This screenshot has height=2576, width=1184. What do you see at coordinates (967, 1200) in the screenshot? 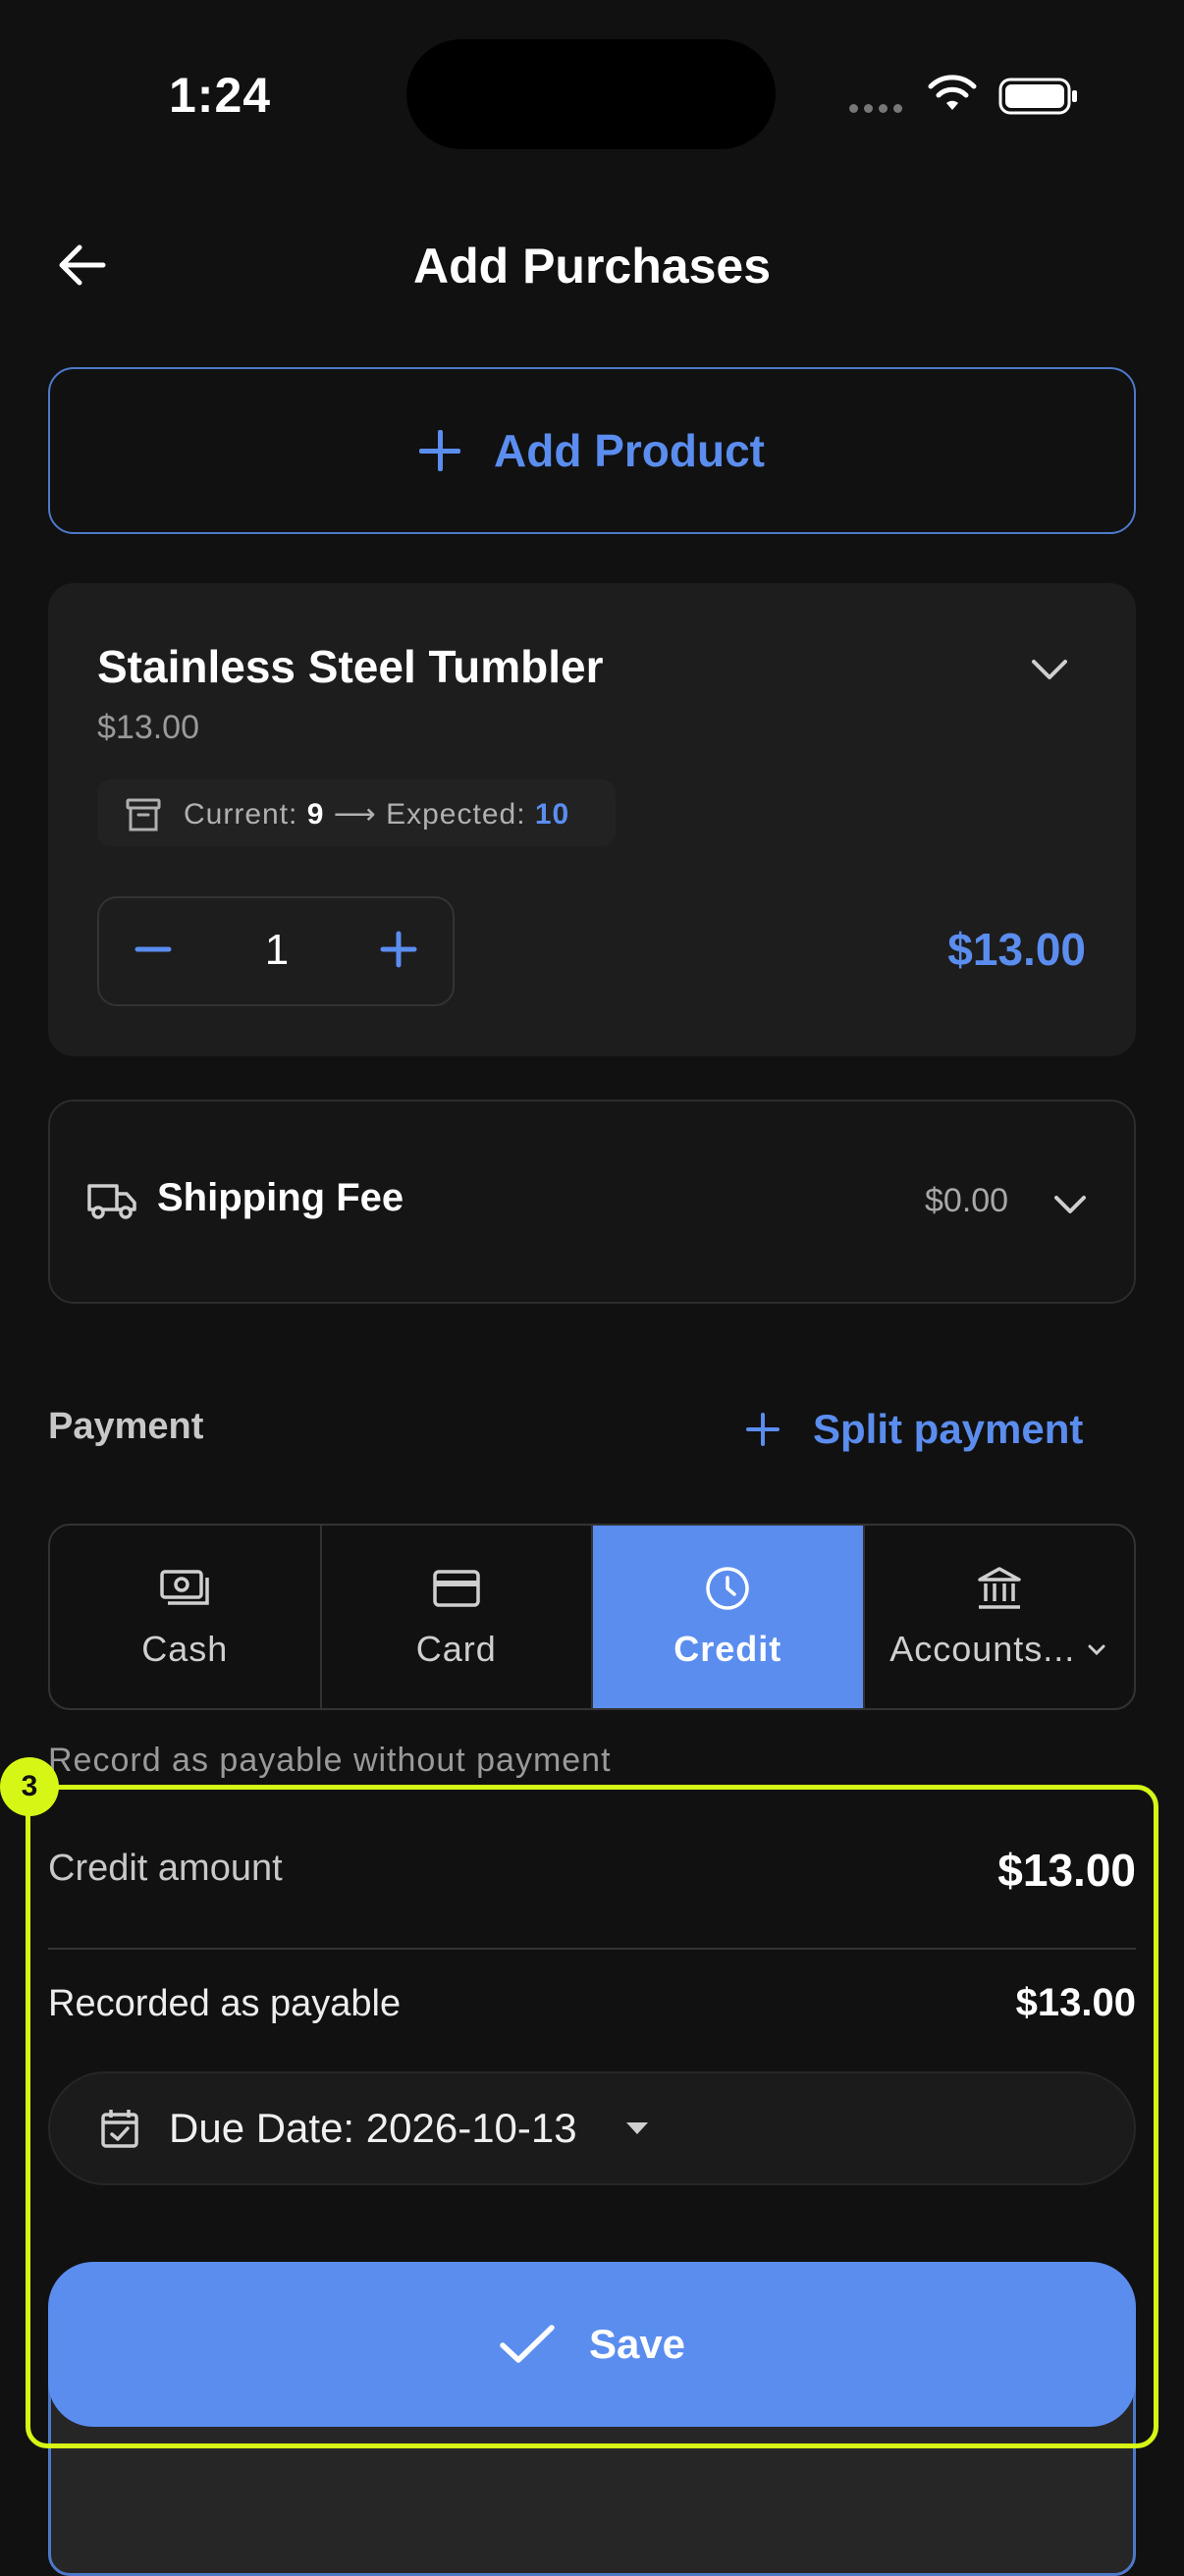
I see `shipping-fee-value: $0.00` at bounding box center [967, 1200].